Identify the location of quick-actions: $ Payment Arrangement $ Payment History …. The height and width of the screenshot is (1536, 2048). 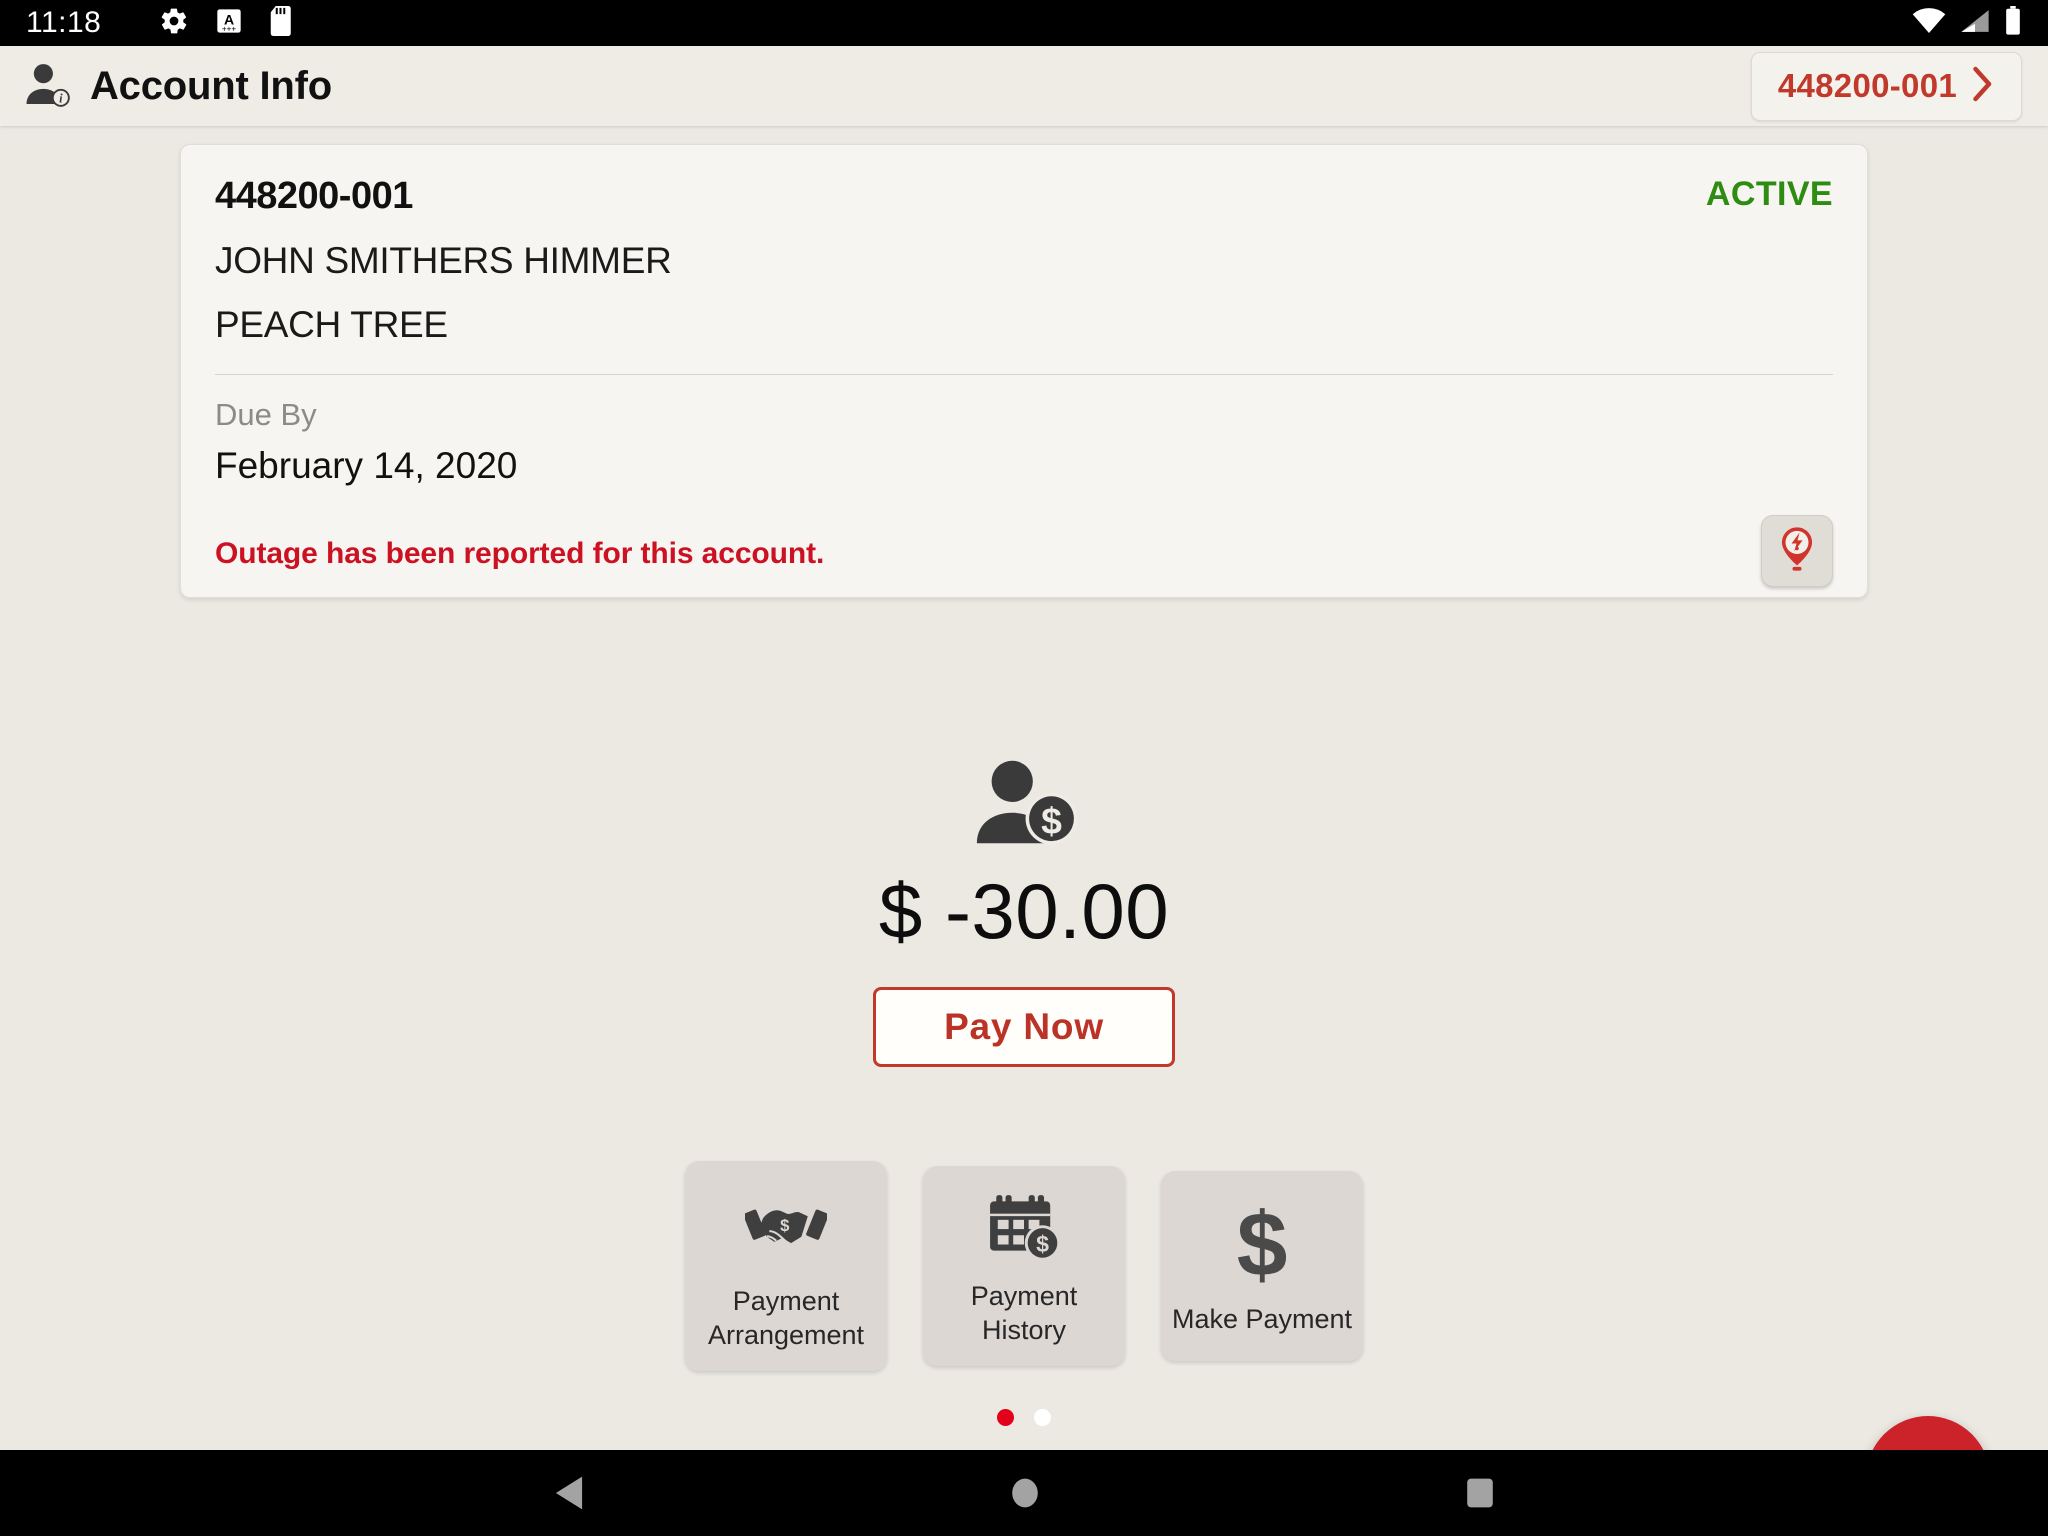
(1024, 1266).